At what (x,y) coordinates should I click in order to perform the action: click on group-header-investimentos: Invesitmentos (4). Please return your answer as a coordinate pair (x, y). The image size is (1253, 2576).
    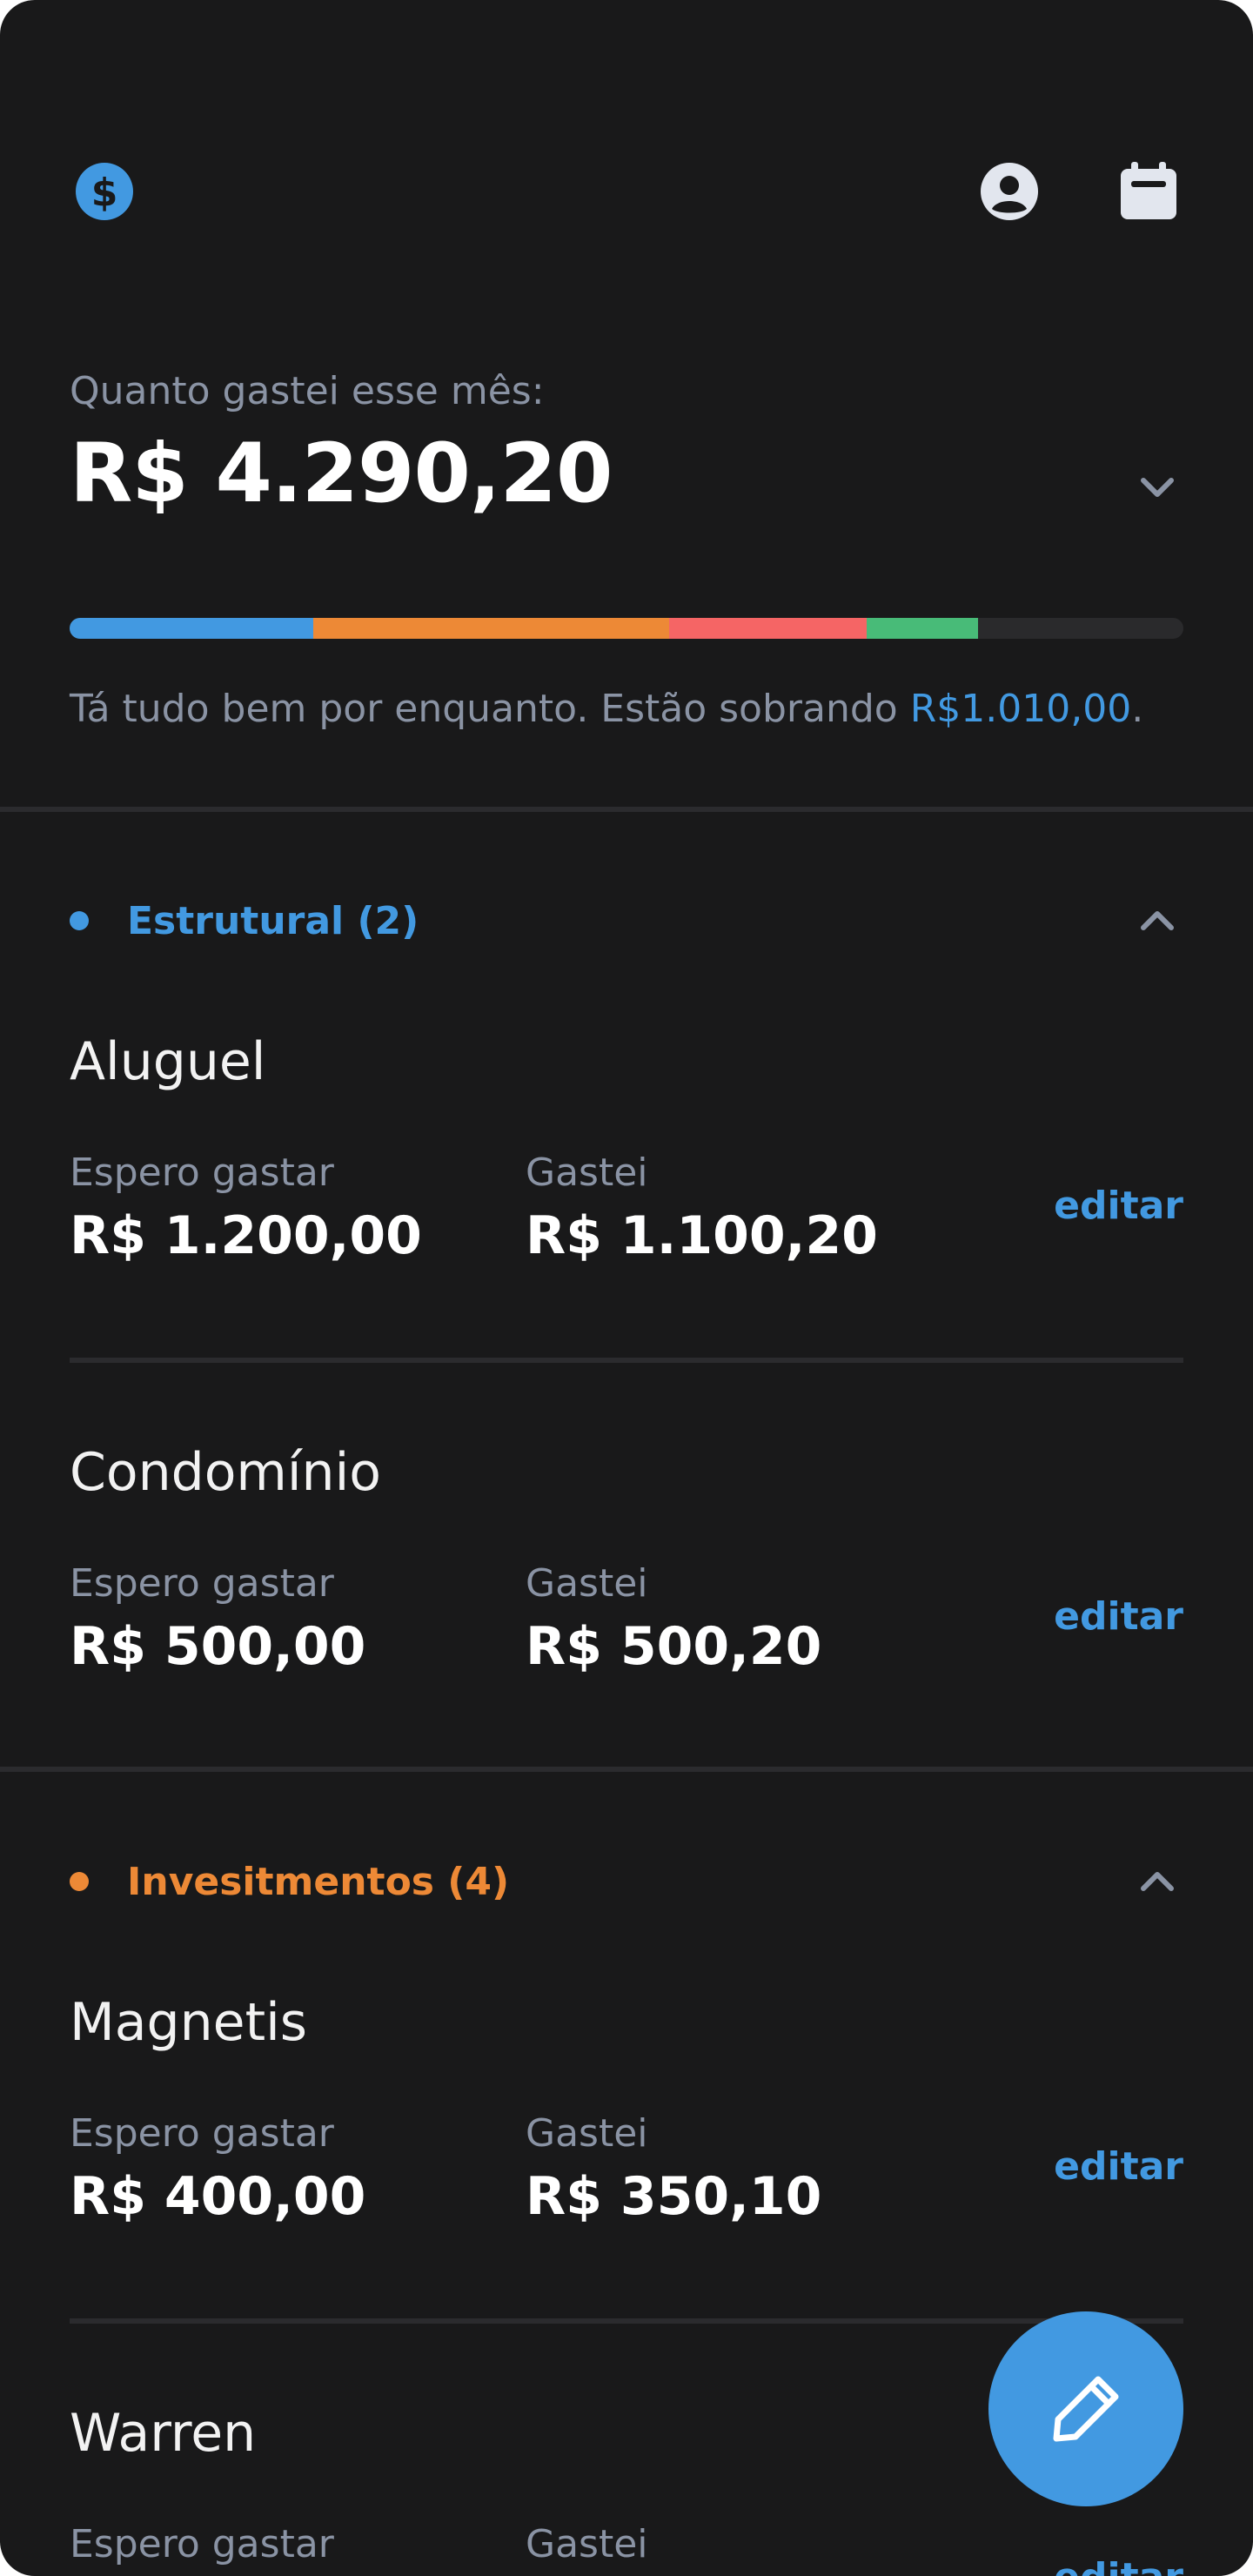
    Looking at the image, I should click on (626, 1881).